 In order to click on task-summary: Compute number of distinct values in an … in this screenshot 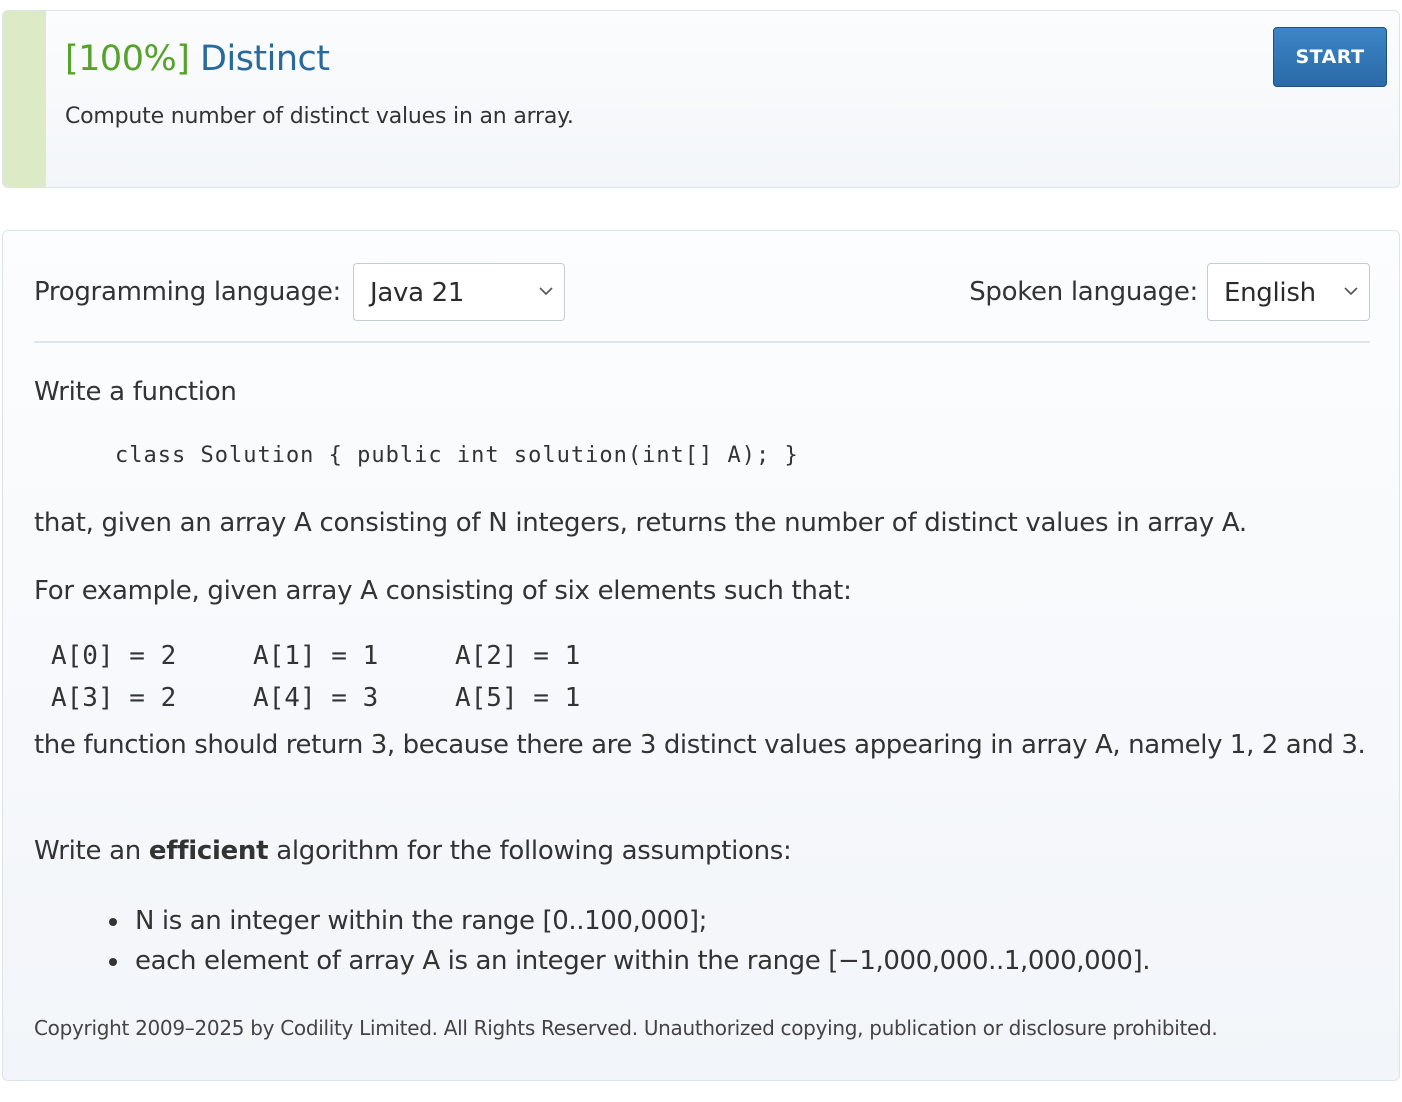, I will do `click(319, 116)`.